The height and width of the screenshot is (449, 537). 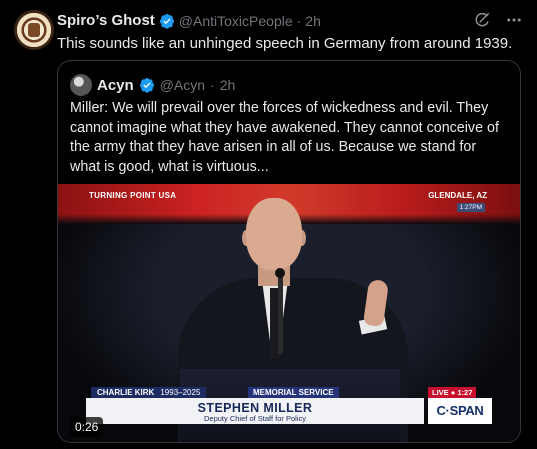 What do you see at coordinates (460, 411) in the screenshot?
I see `network-logo: C·SPAN` at bounding box center [460, 411].